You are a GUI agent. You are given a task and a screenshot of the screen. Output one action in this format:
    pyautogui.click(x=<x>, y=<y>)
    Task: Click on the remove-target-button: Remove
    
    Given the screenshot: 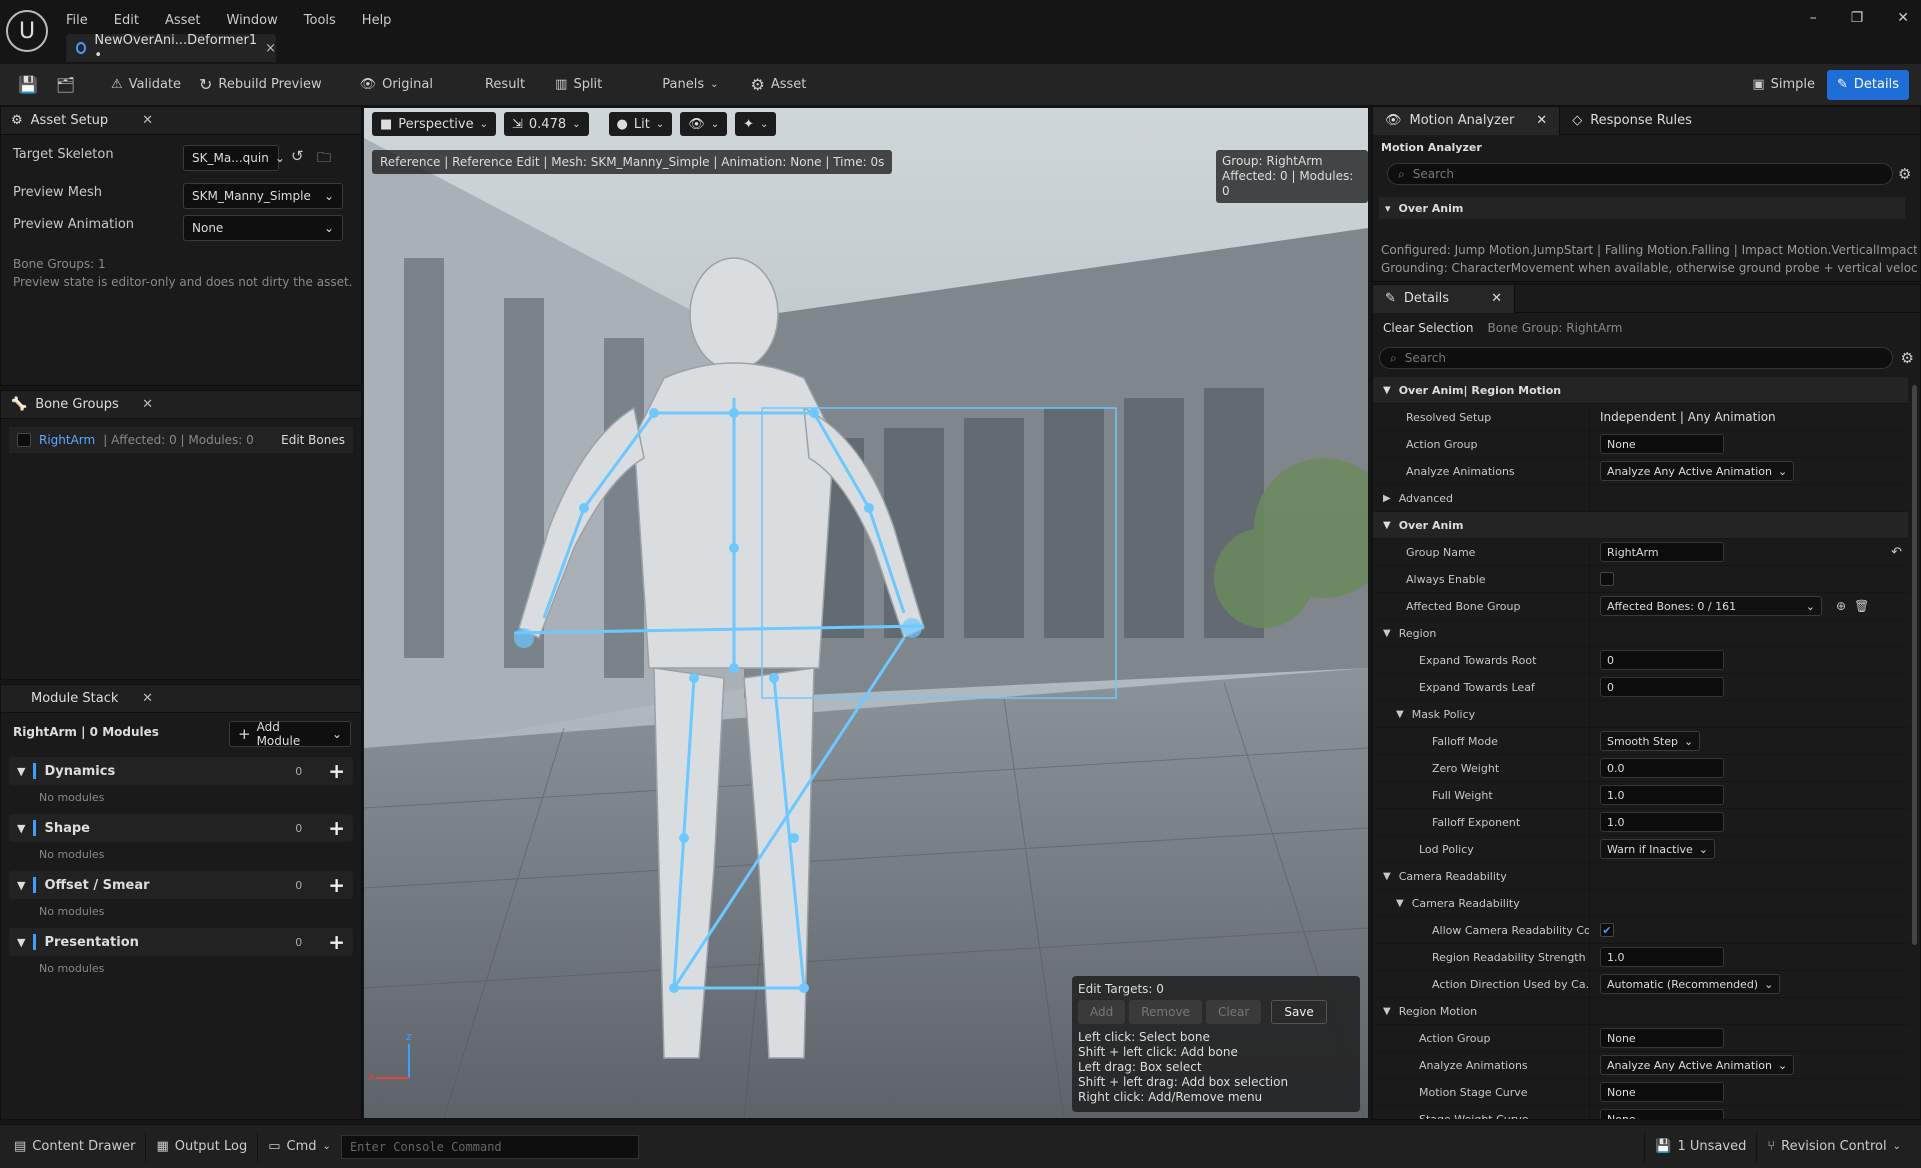 What is the action you would take?
    pyautogui.click(x=1165, y=1012)
    